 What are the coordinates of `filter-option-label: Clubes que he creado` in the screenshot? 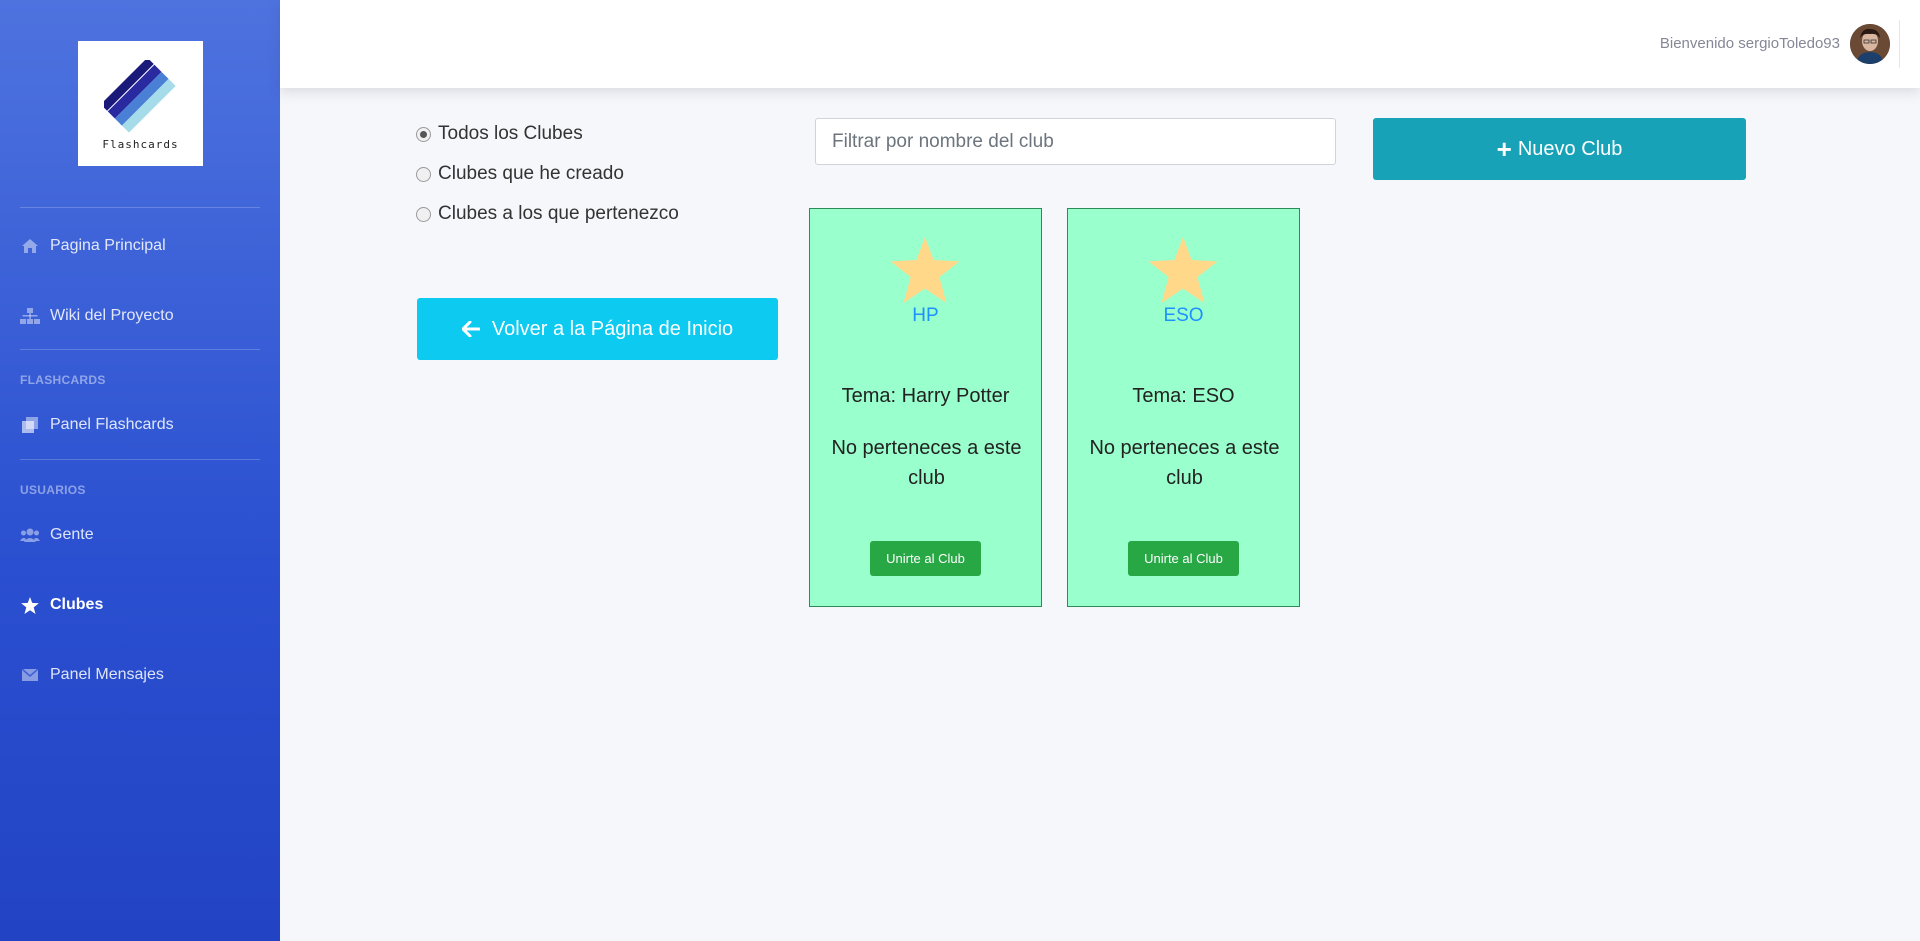 It's located at (531, 173).